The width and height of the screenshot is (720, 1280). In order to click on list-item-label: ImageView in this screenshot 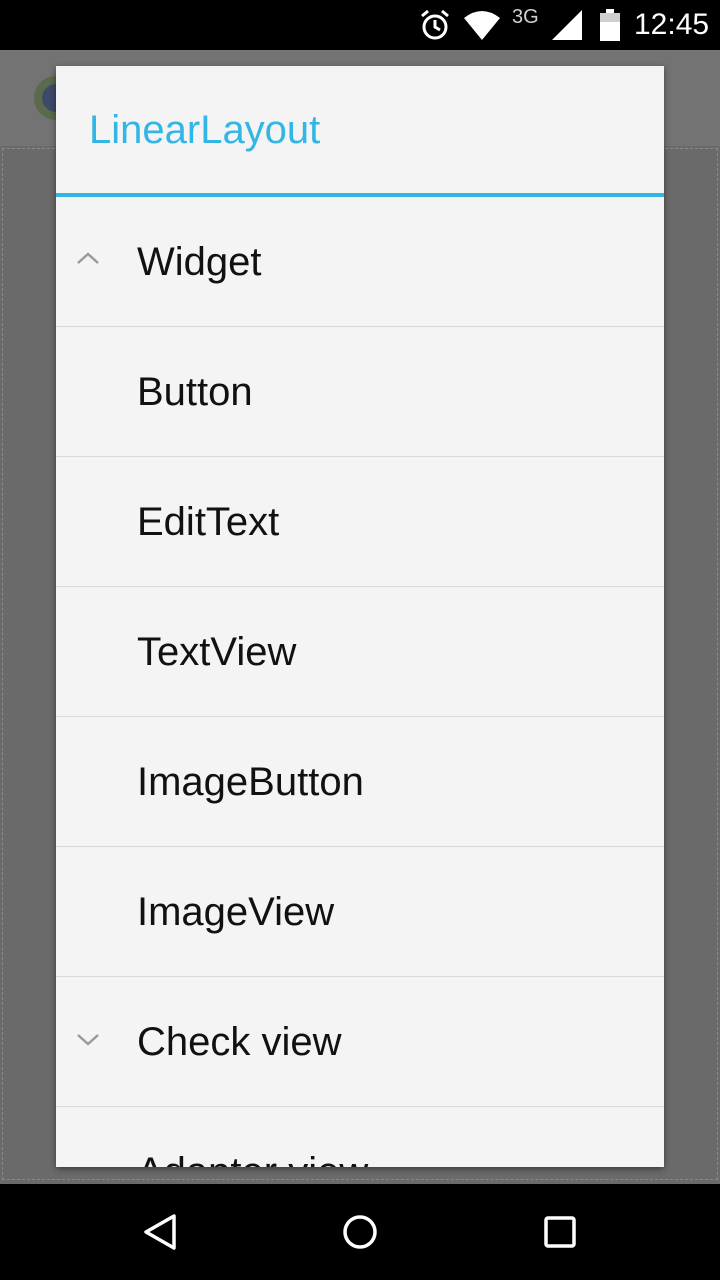, I will do `click(236, 912)`.